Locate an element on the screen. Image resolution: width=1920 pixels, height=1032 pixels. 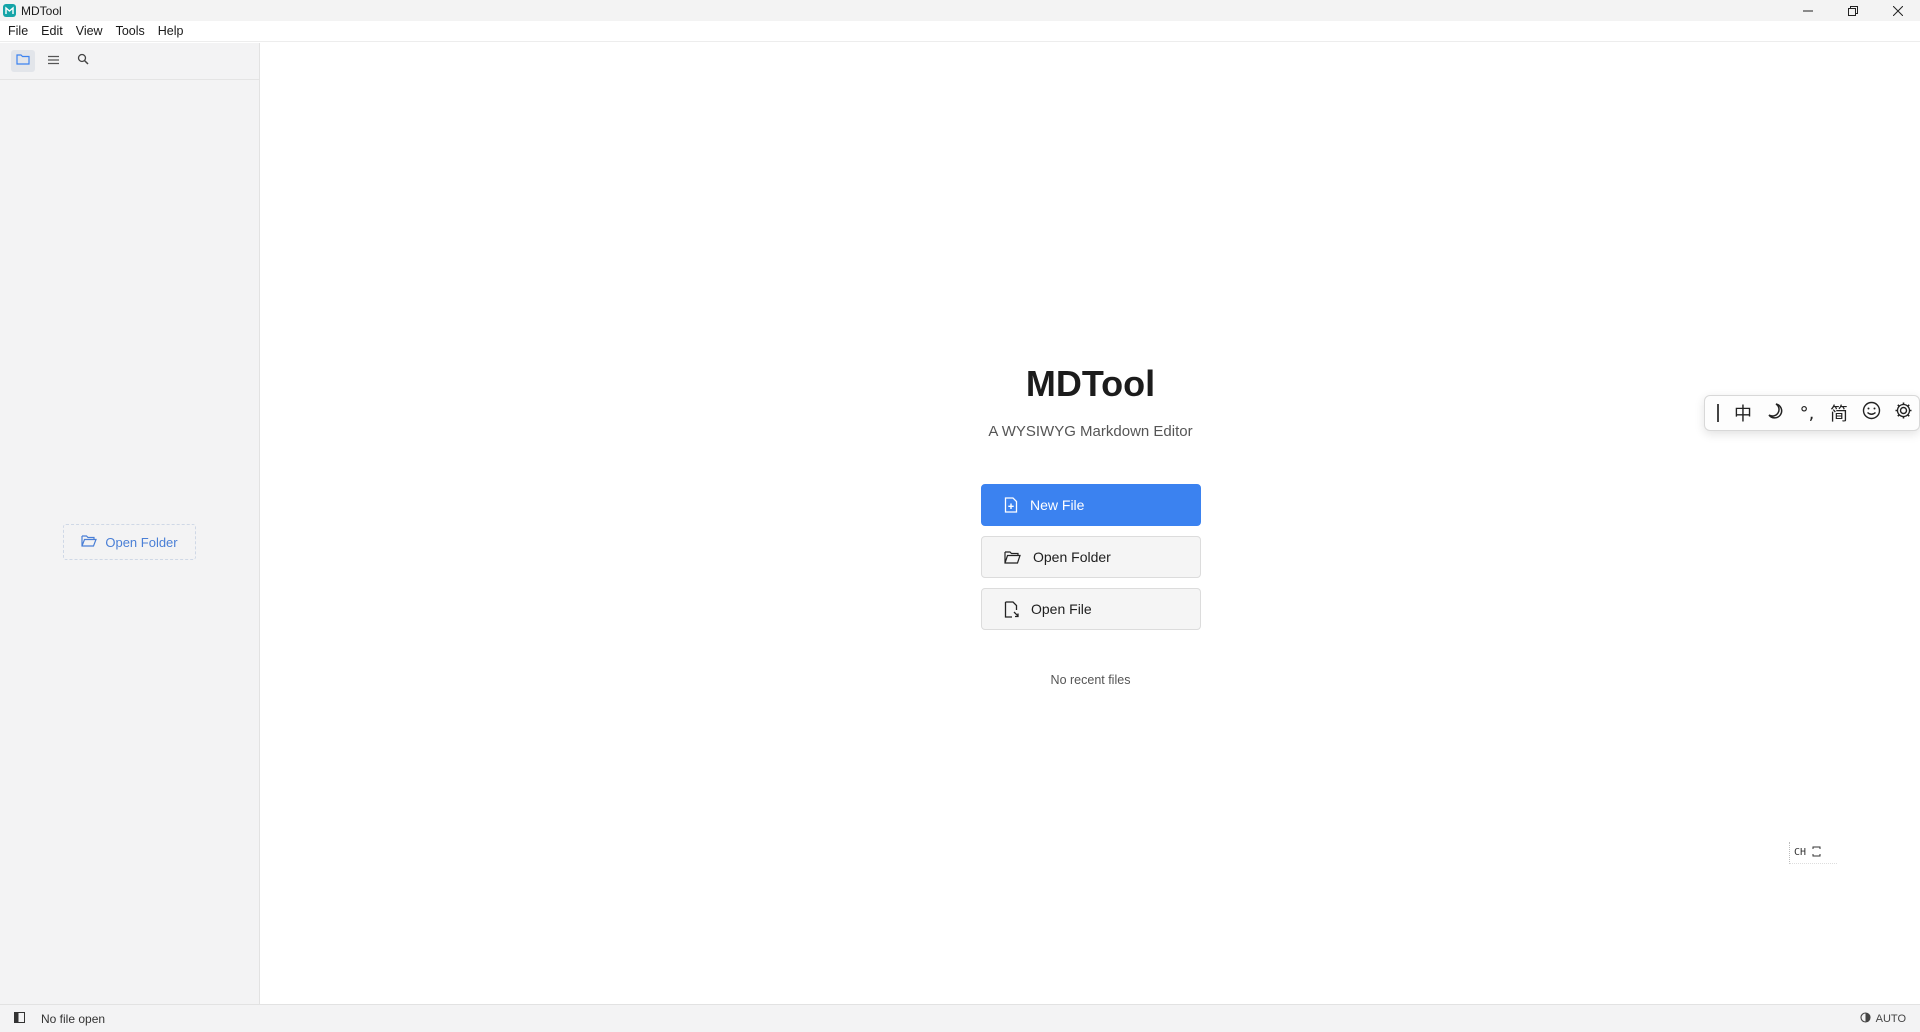
recent-files-empty: No recent files is located at coordinates (1090, 680).